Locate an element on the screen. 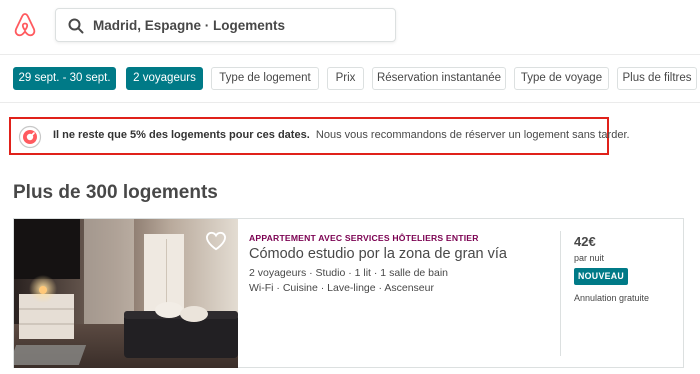  listing-photo is located at coordinates (126, 293).